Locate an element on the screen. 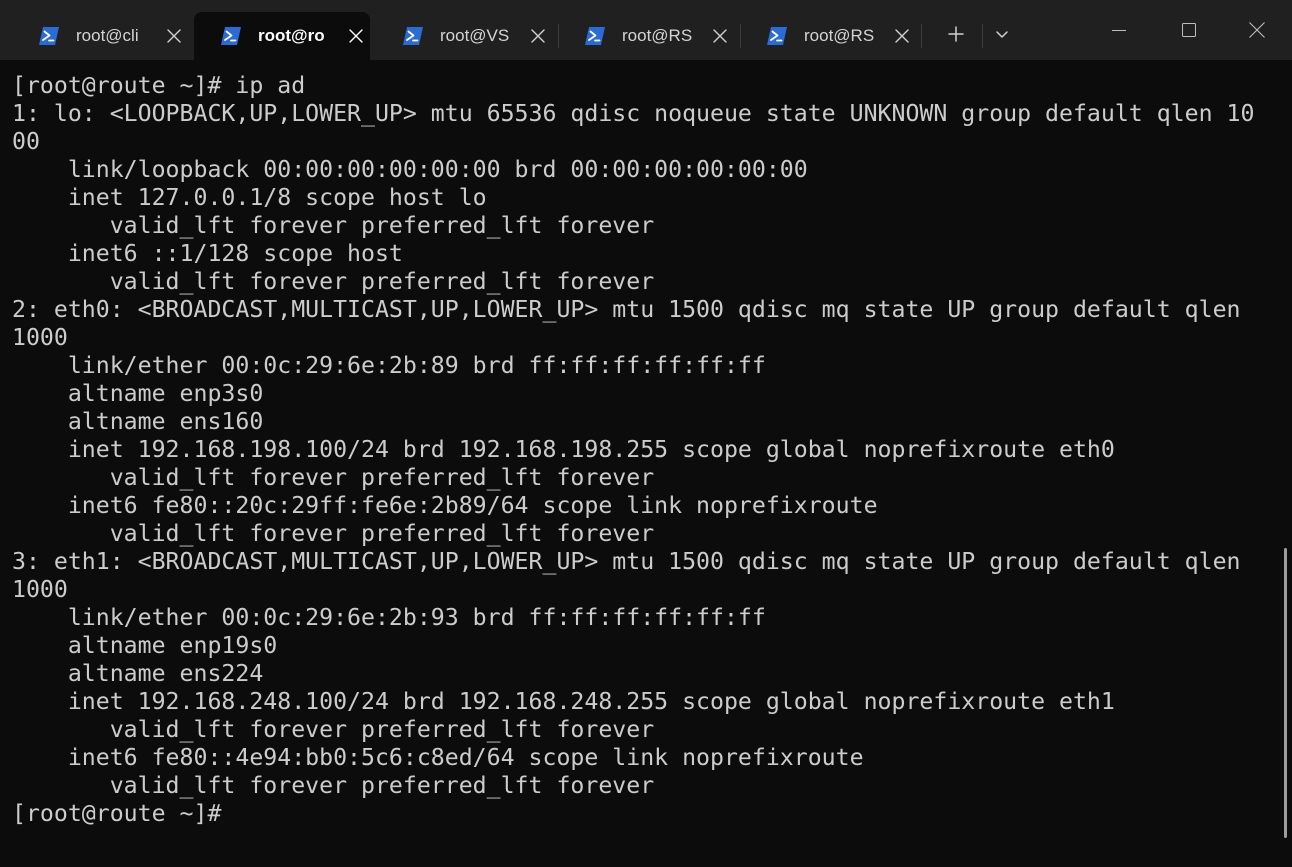 This screenshot has width=1292, height=867. minimize-button is located at coordinates (1119, 30).